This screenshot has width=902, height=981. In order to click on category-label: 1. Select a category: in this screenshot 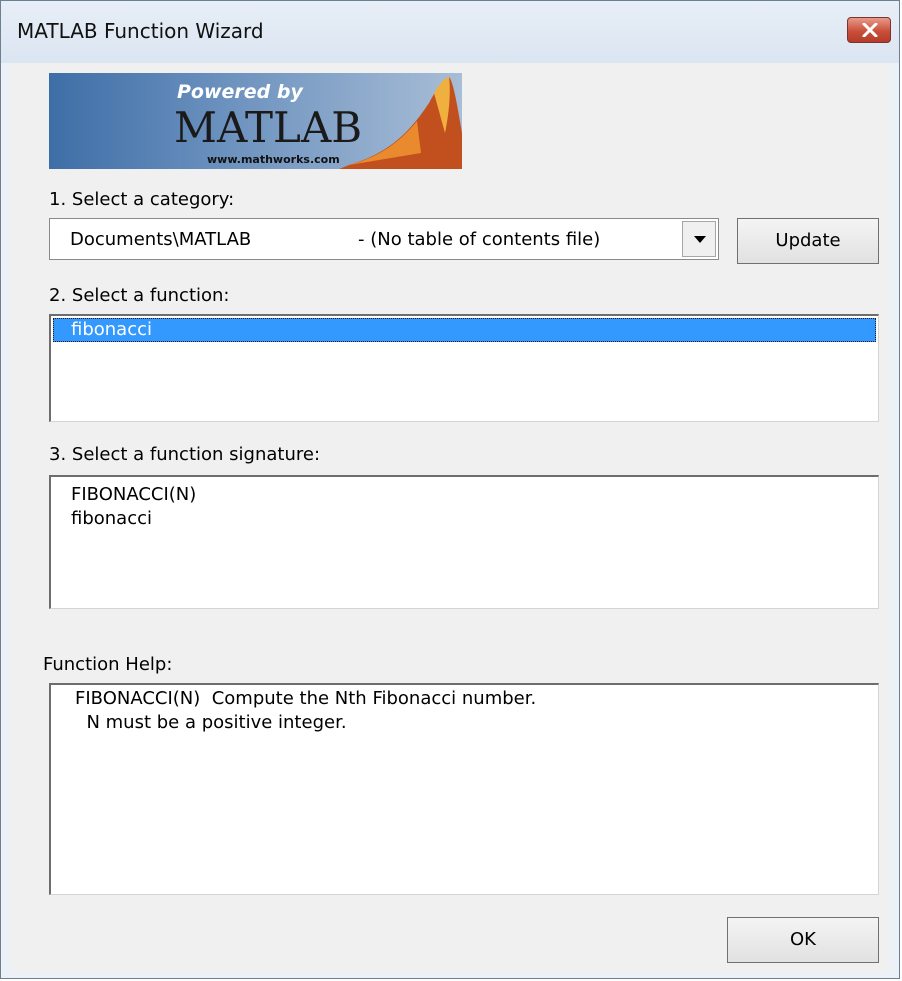, I will do `click(142, 199)`.